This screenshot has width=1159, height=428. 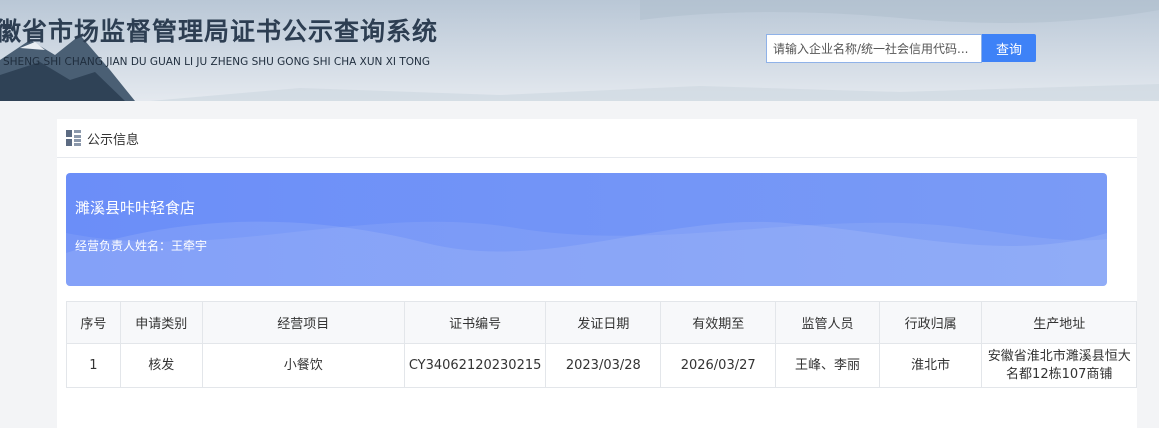 What do you see at coordinates (597, 138) in the screenshot?
I see `panel-header: 公示信息` at bounding box center [597, 138].